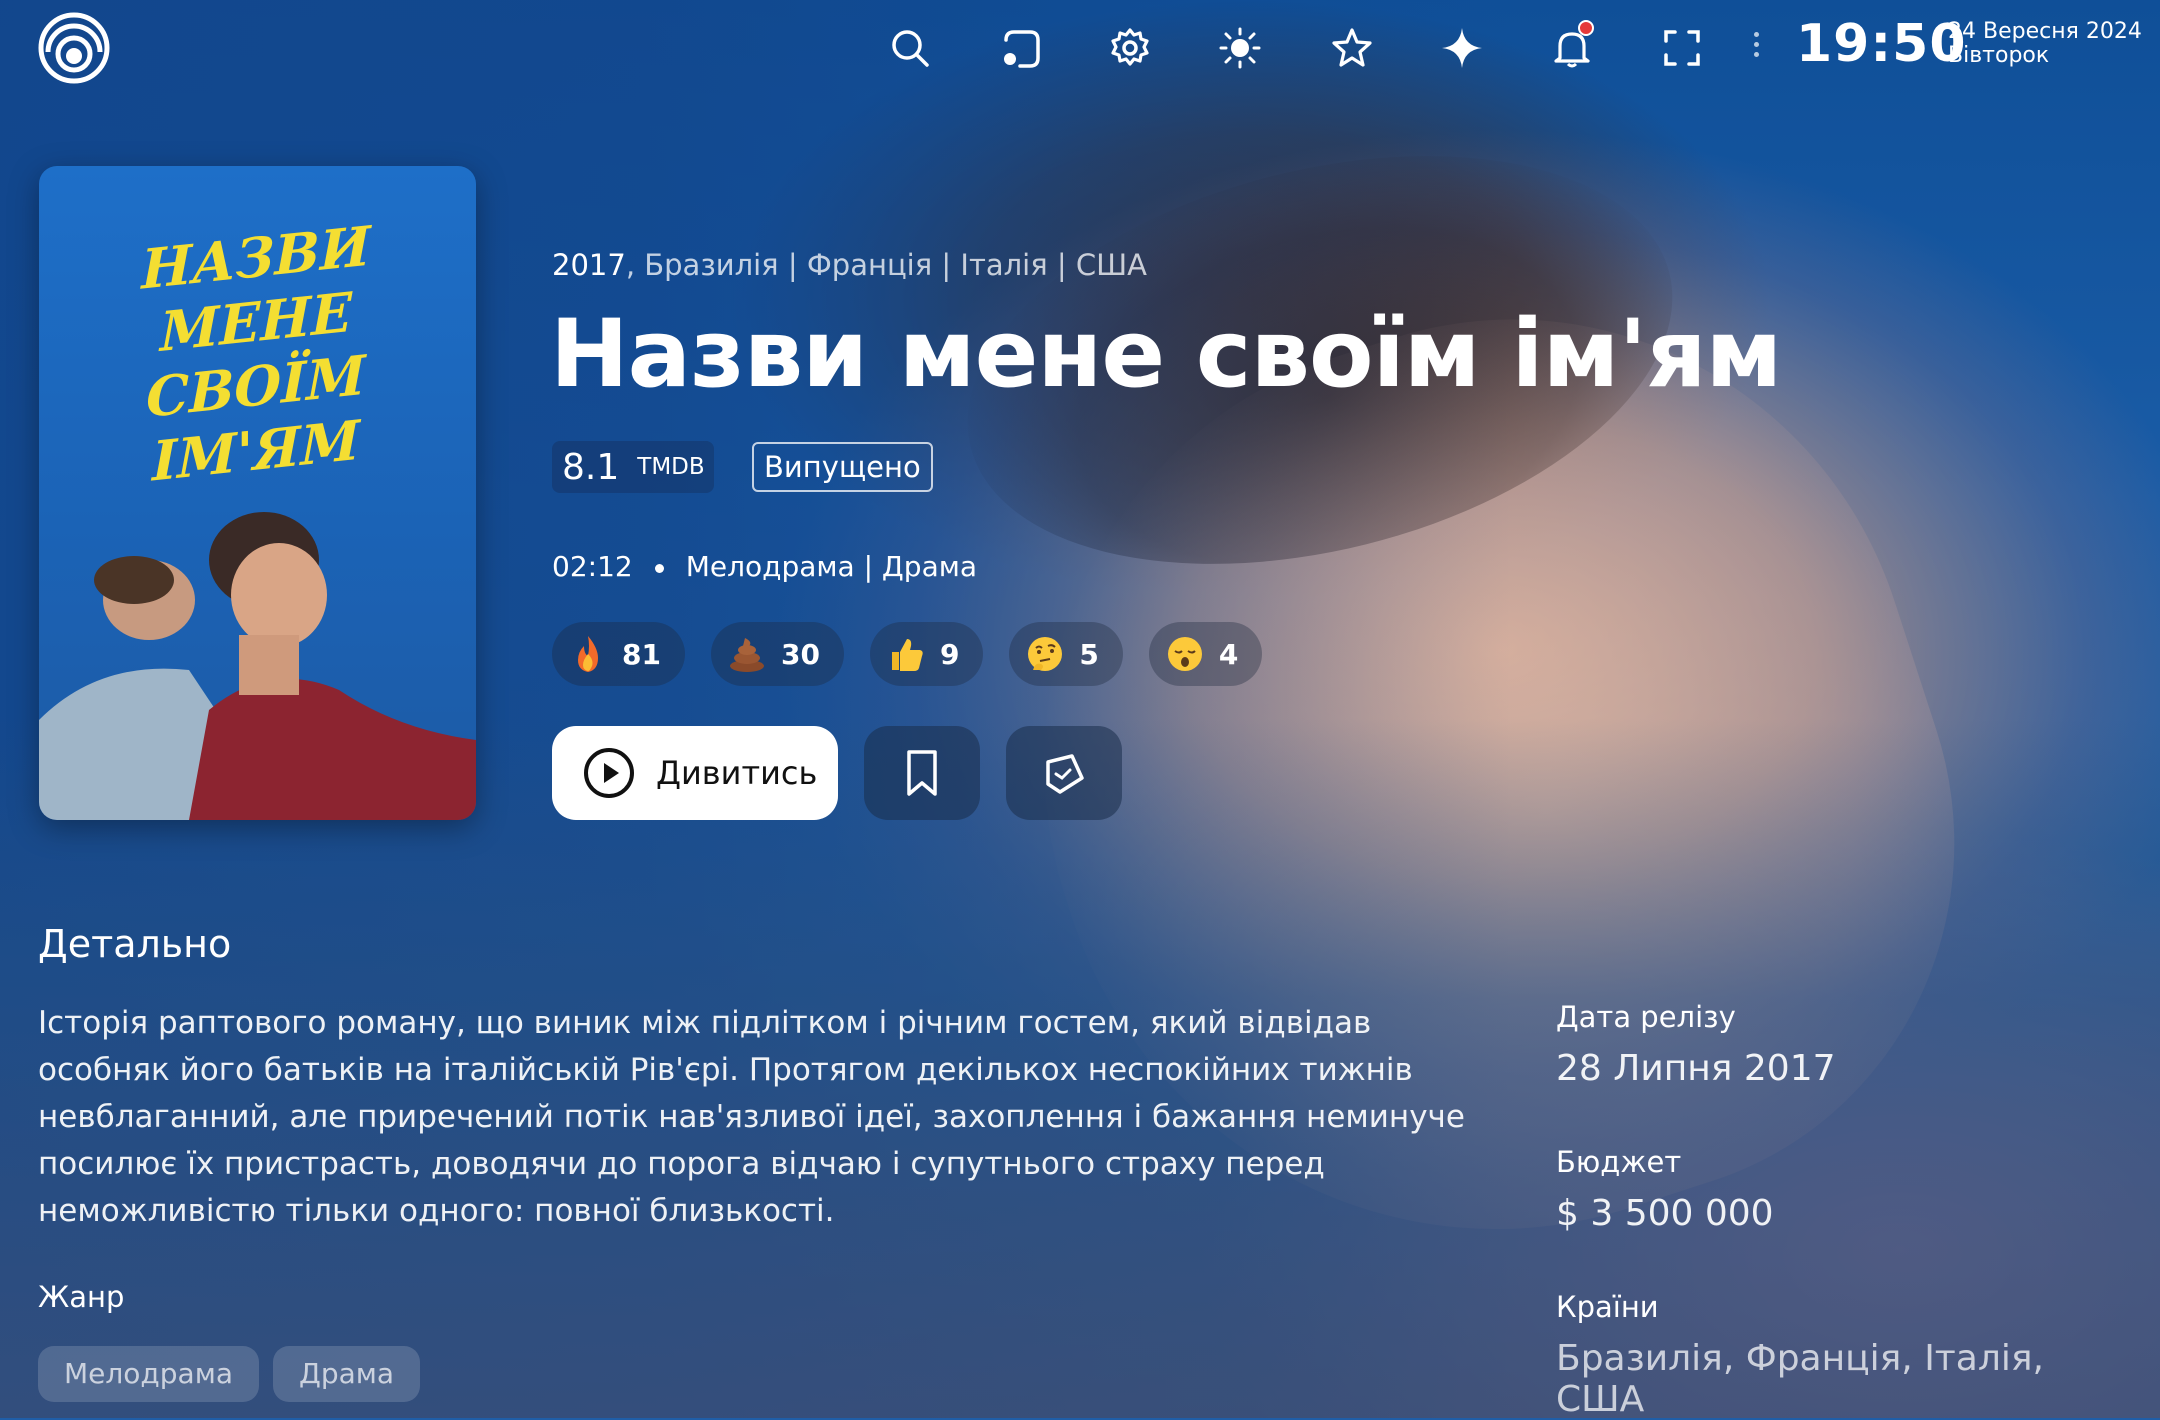  Describe the element at coordinates (737, 773) in the screenshot. I see `watch-button-label: Дивитись` at that location.